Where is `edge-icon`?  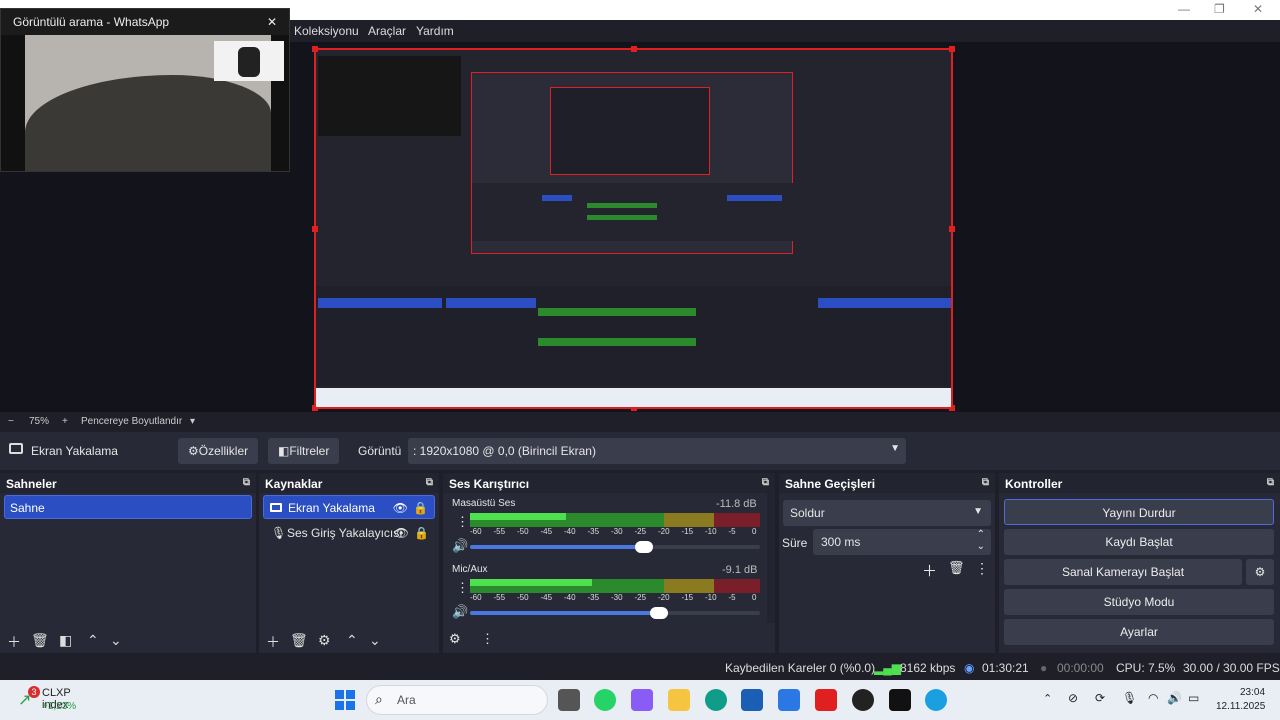
edge-icon is located at coordinates (716, 700).